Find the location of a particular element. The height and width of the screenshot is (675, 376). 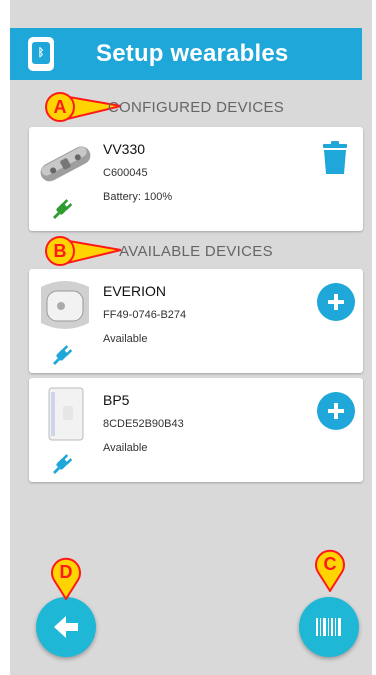

back-arrow-icon is located at coordinates (66, 627).